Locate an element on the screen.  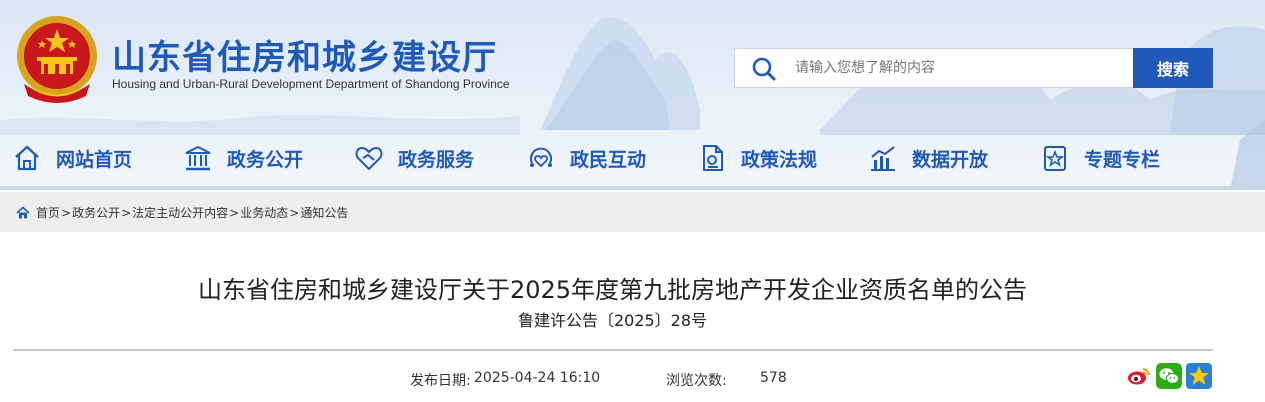
document-icon is located at coordinates (713, 158).